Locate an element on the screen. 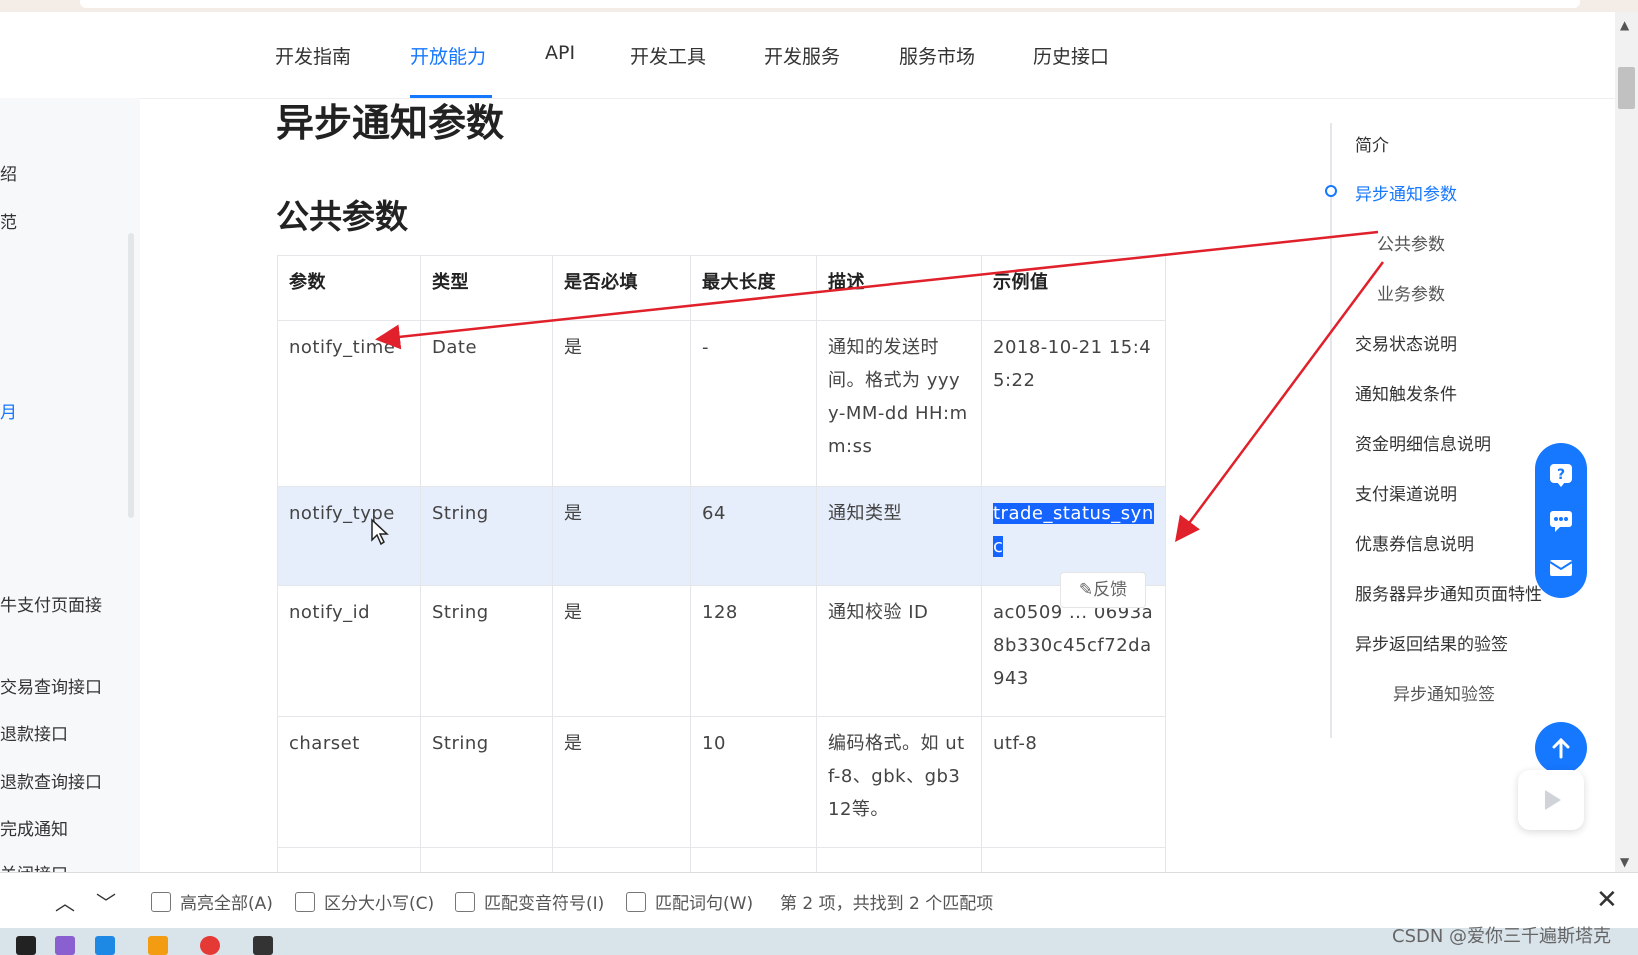 Image resolution: width=1638 pixels, height=955 pixels. toc-item: 服务器异步通知页面特性 is located at coordinates (1448, 592).